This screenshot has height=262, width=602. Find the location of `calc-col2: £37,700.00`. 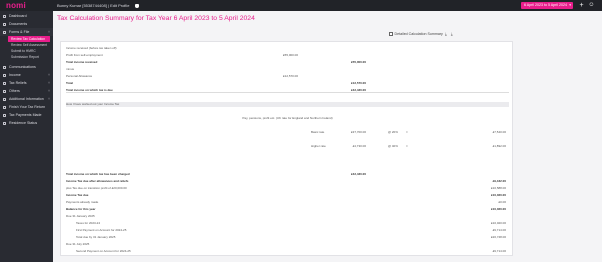

calc-col2: £37,700.00 is located at coordinates (358, 132).